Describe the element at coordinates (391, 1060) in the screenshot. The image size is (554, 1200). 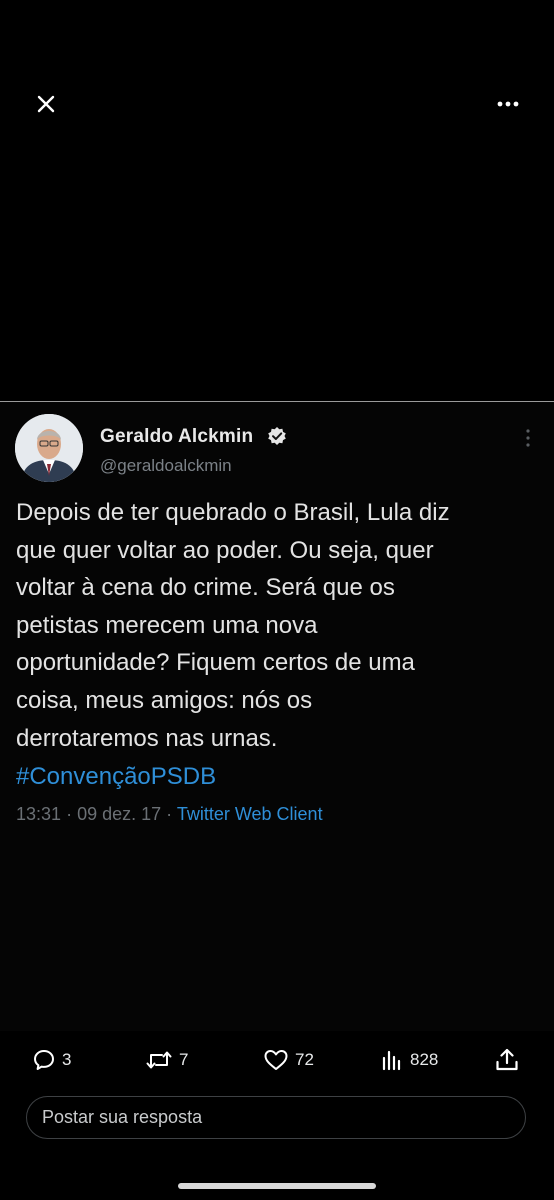
I see `views-chart-icon` at that location.